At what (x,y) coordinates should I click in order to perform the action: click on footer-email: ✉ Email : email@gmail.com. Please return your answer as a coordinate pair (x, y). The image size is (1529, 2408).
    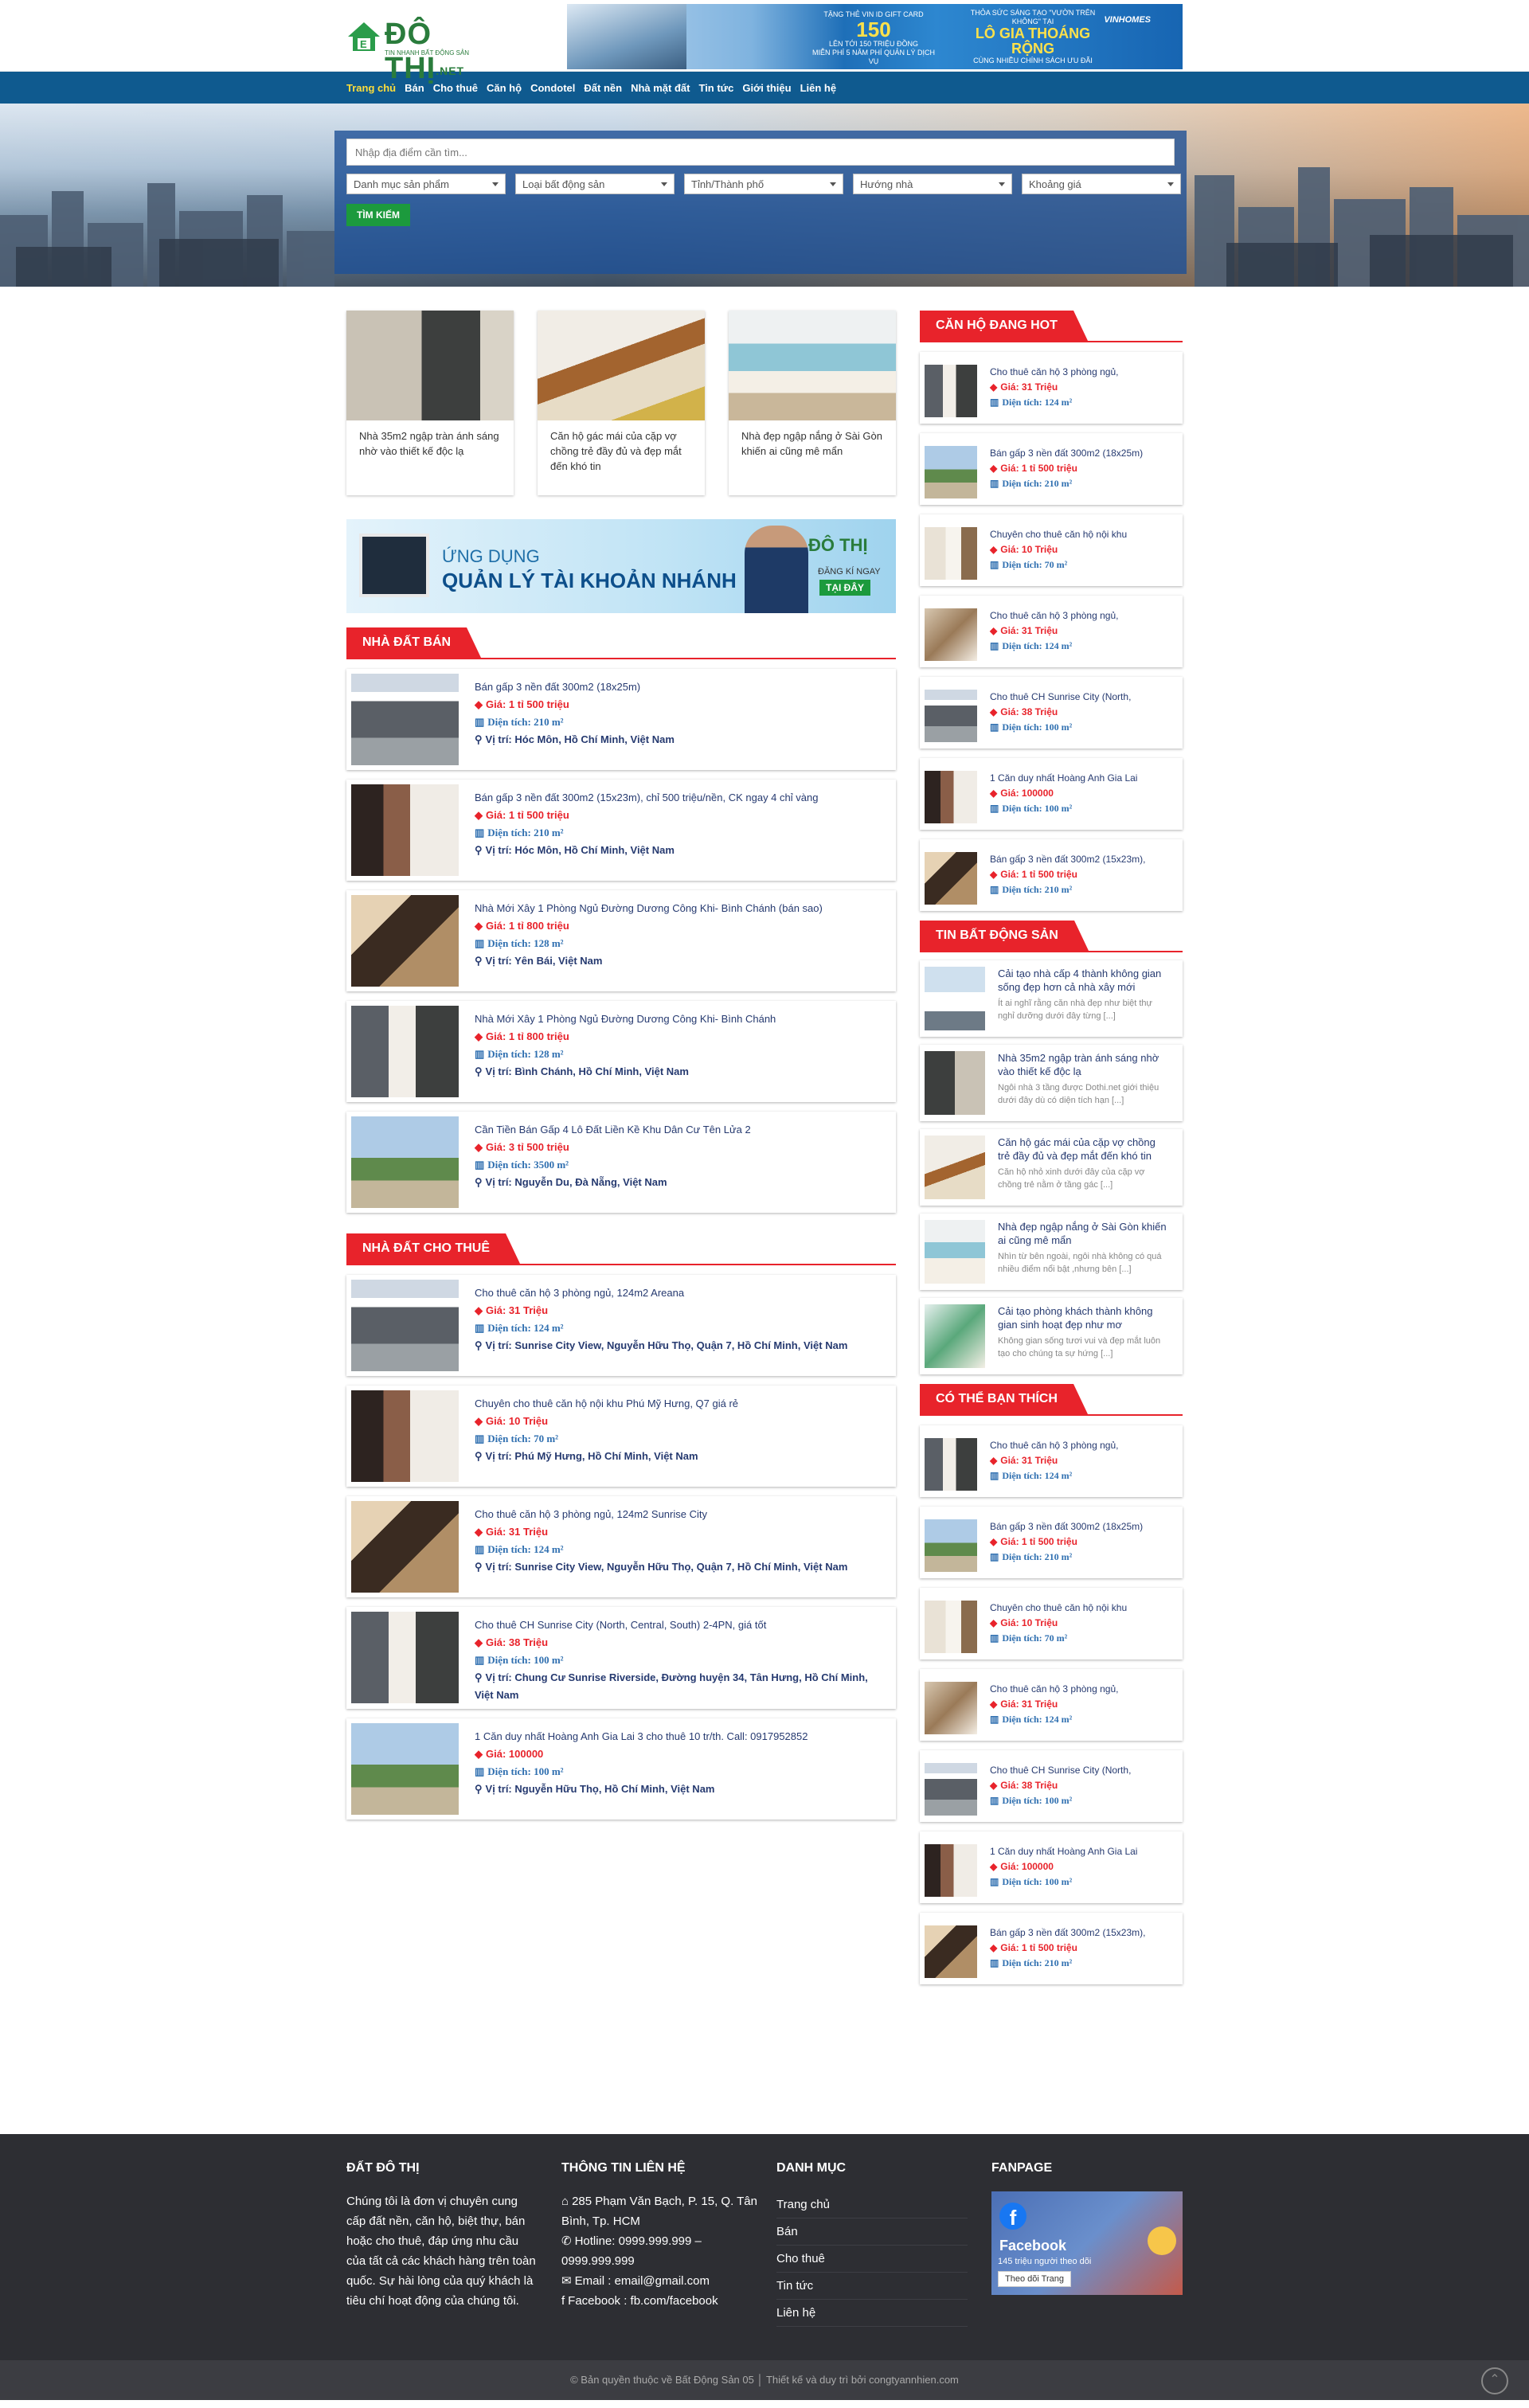
    Looking at the image, I should click on (661, 2281).